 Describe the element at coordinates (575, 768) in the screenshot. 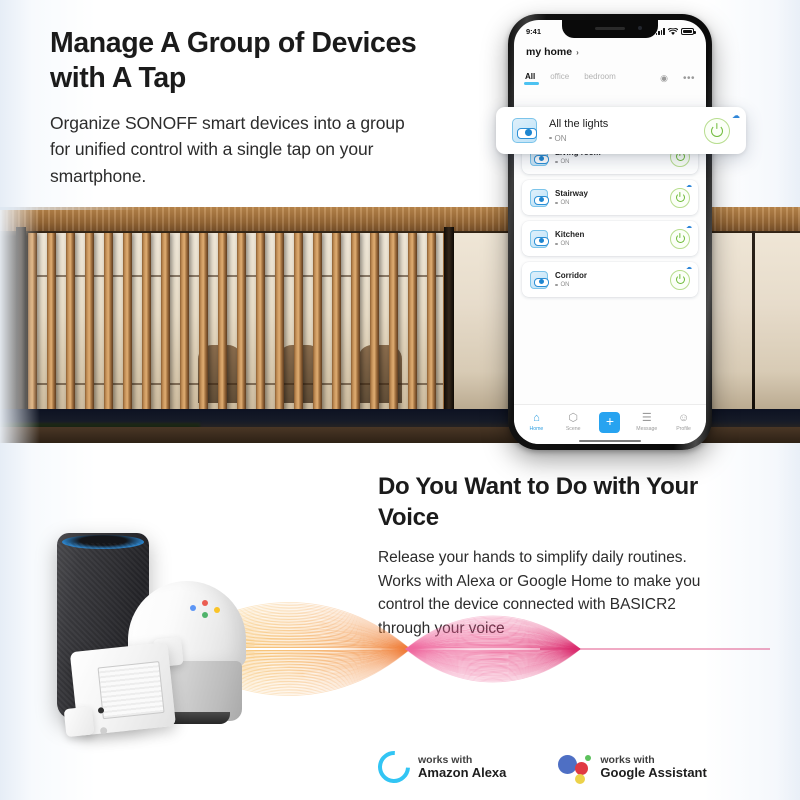

I see `google-assistant-dots-icon` at that location.